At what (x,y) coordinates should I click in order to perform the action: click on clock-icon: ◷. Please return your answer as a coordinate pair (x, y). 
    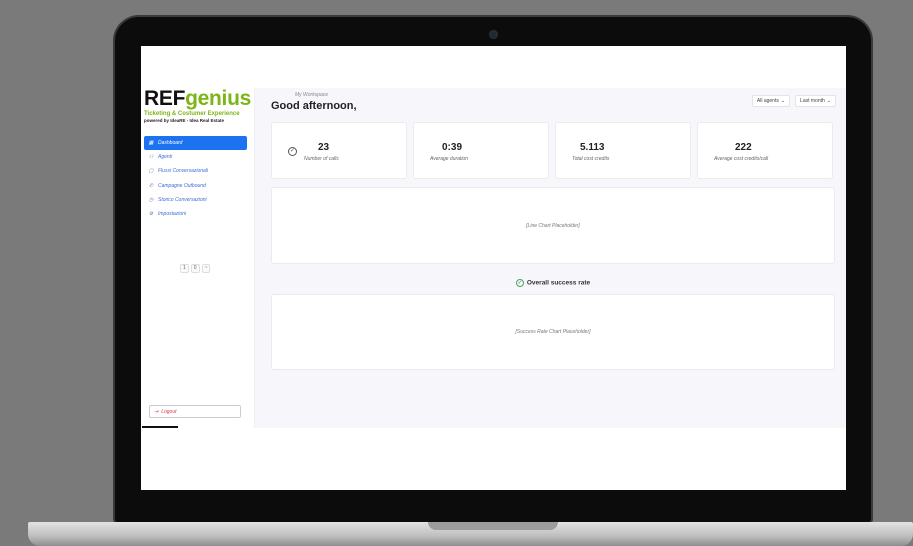
    Looking at the image, I should click on (151, 199).